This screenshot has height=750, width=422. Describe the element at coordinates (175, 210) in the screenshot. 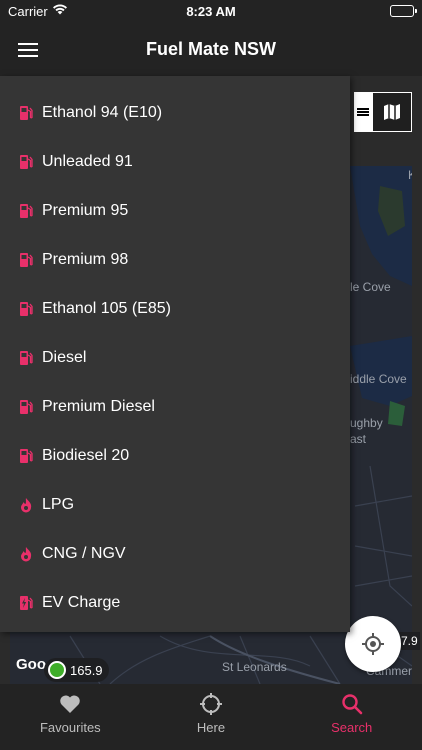

I see `drawer-item: Premium 95` at that location.